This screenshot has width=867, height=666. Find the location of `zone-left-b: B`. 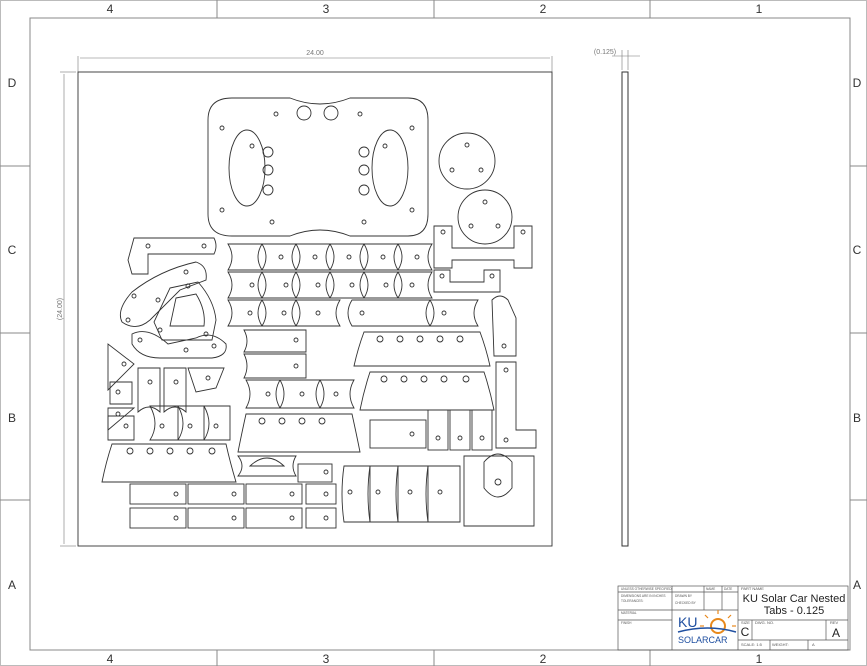

zone-left-b: B is located at coordinates (12, 418).